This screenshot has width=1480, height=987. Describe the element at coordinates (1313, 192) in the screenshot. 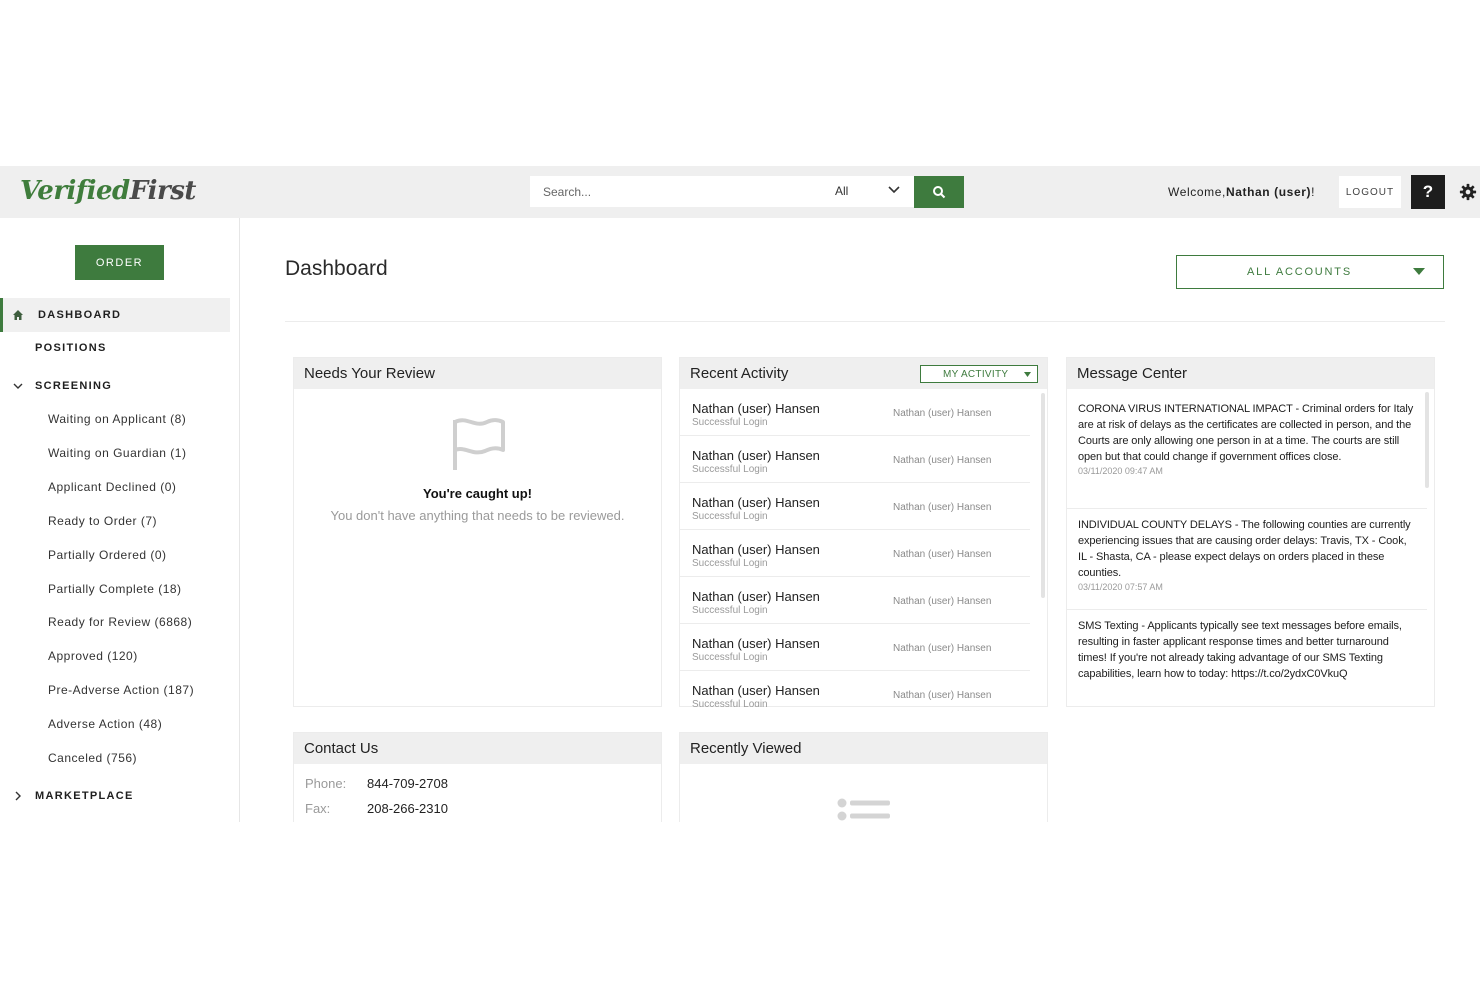

I see `welcome-suffix: !` at that location.